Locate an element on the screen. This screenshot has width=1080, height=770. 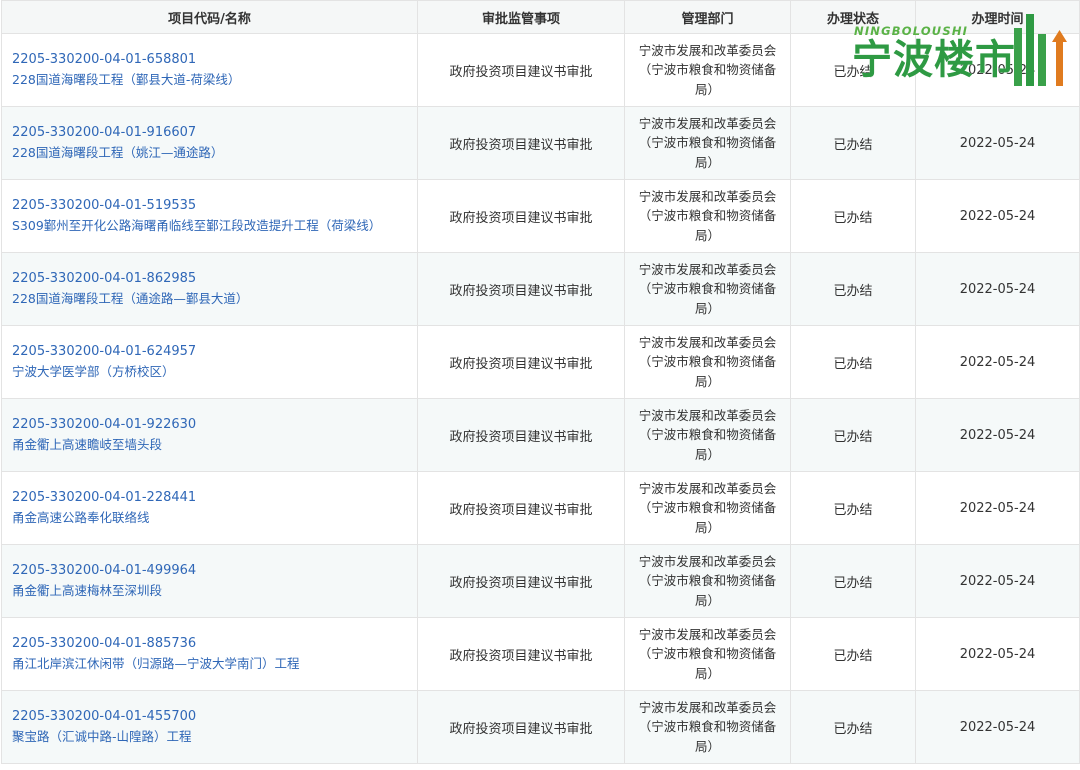
header-code-name: 项目代码/名称 is located at coordinates (209, 17).